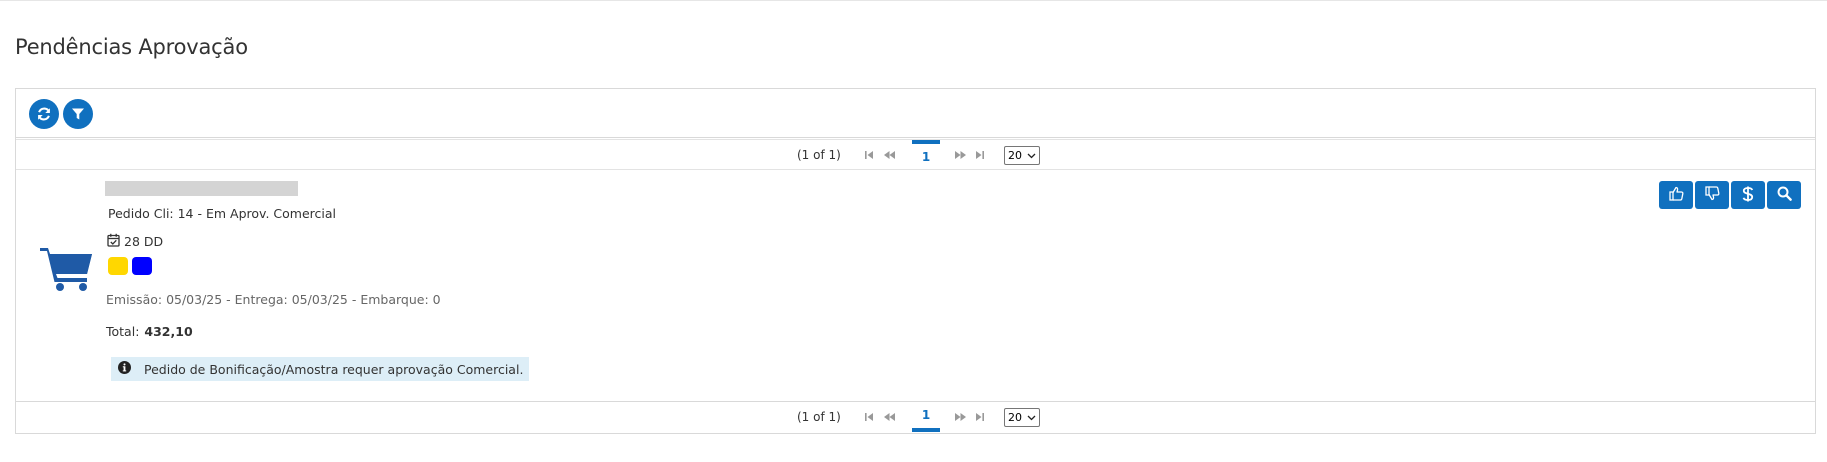 This screenshot has height=462, width=1827. I want to click on filter-icon, so click(78, 114).